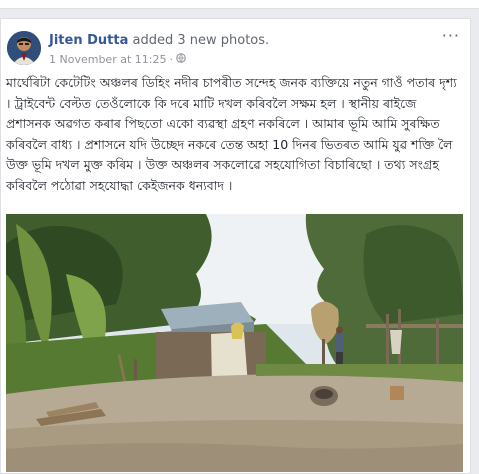  What do you see at coordinates (239, 4) in the screenshot?
I see `top-edge` at bounding box center [239, 4].